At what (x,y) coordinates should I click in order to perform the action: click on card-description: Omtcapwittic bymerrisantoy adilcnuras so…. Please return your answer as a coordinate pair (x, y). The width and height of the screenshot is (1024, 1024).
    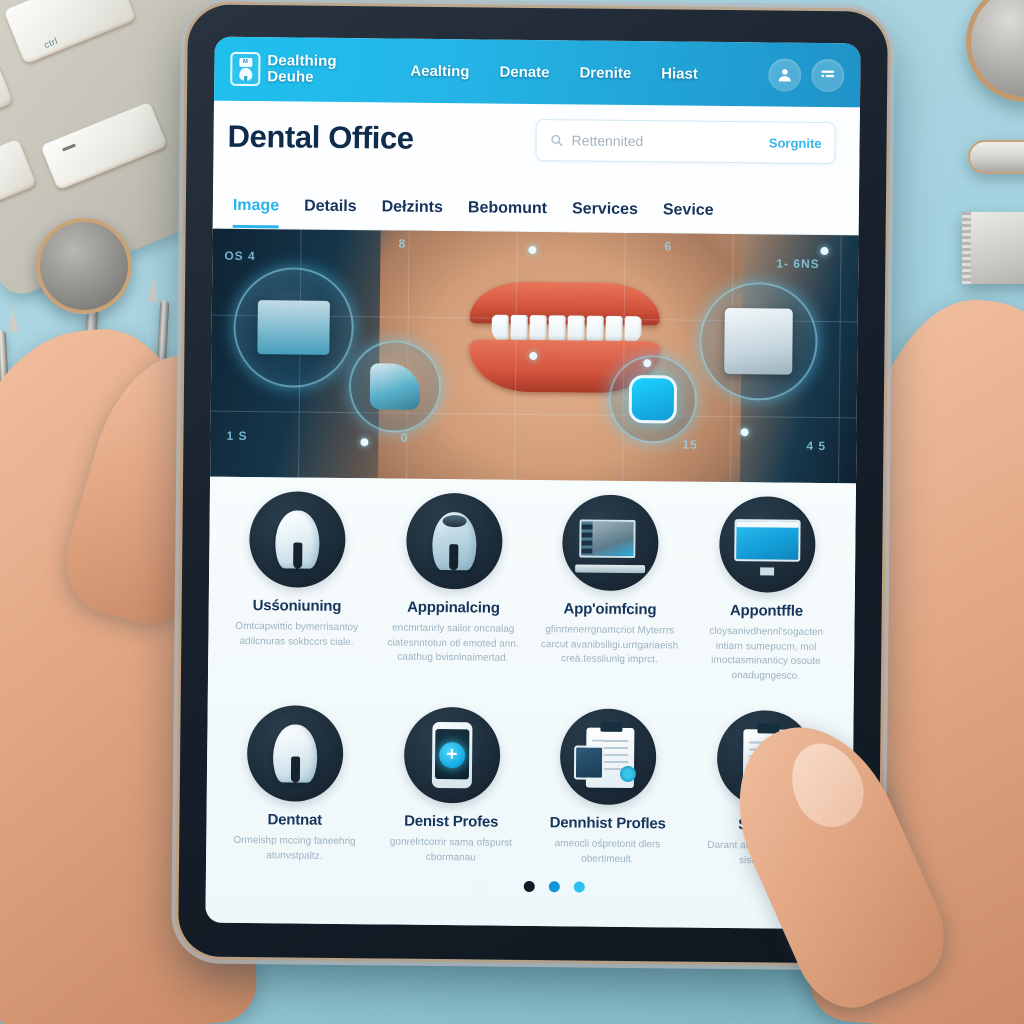
    Looking at the image, I should click on (297, 634).